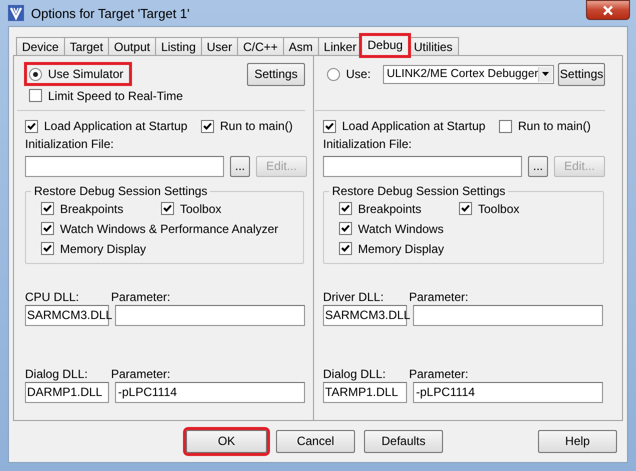  I want to click on tab: Output, so click(132, 46).